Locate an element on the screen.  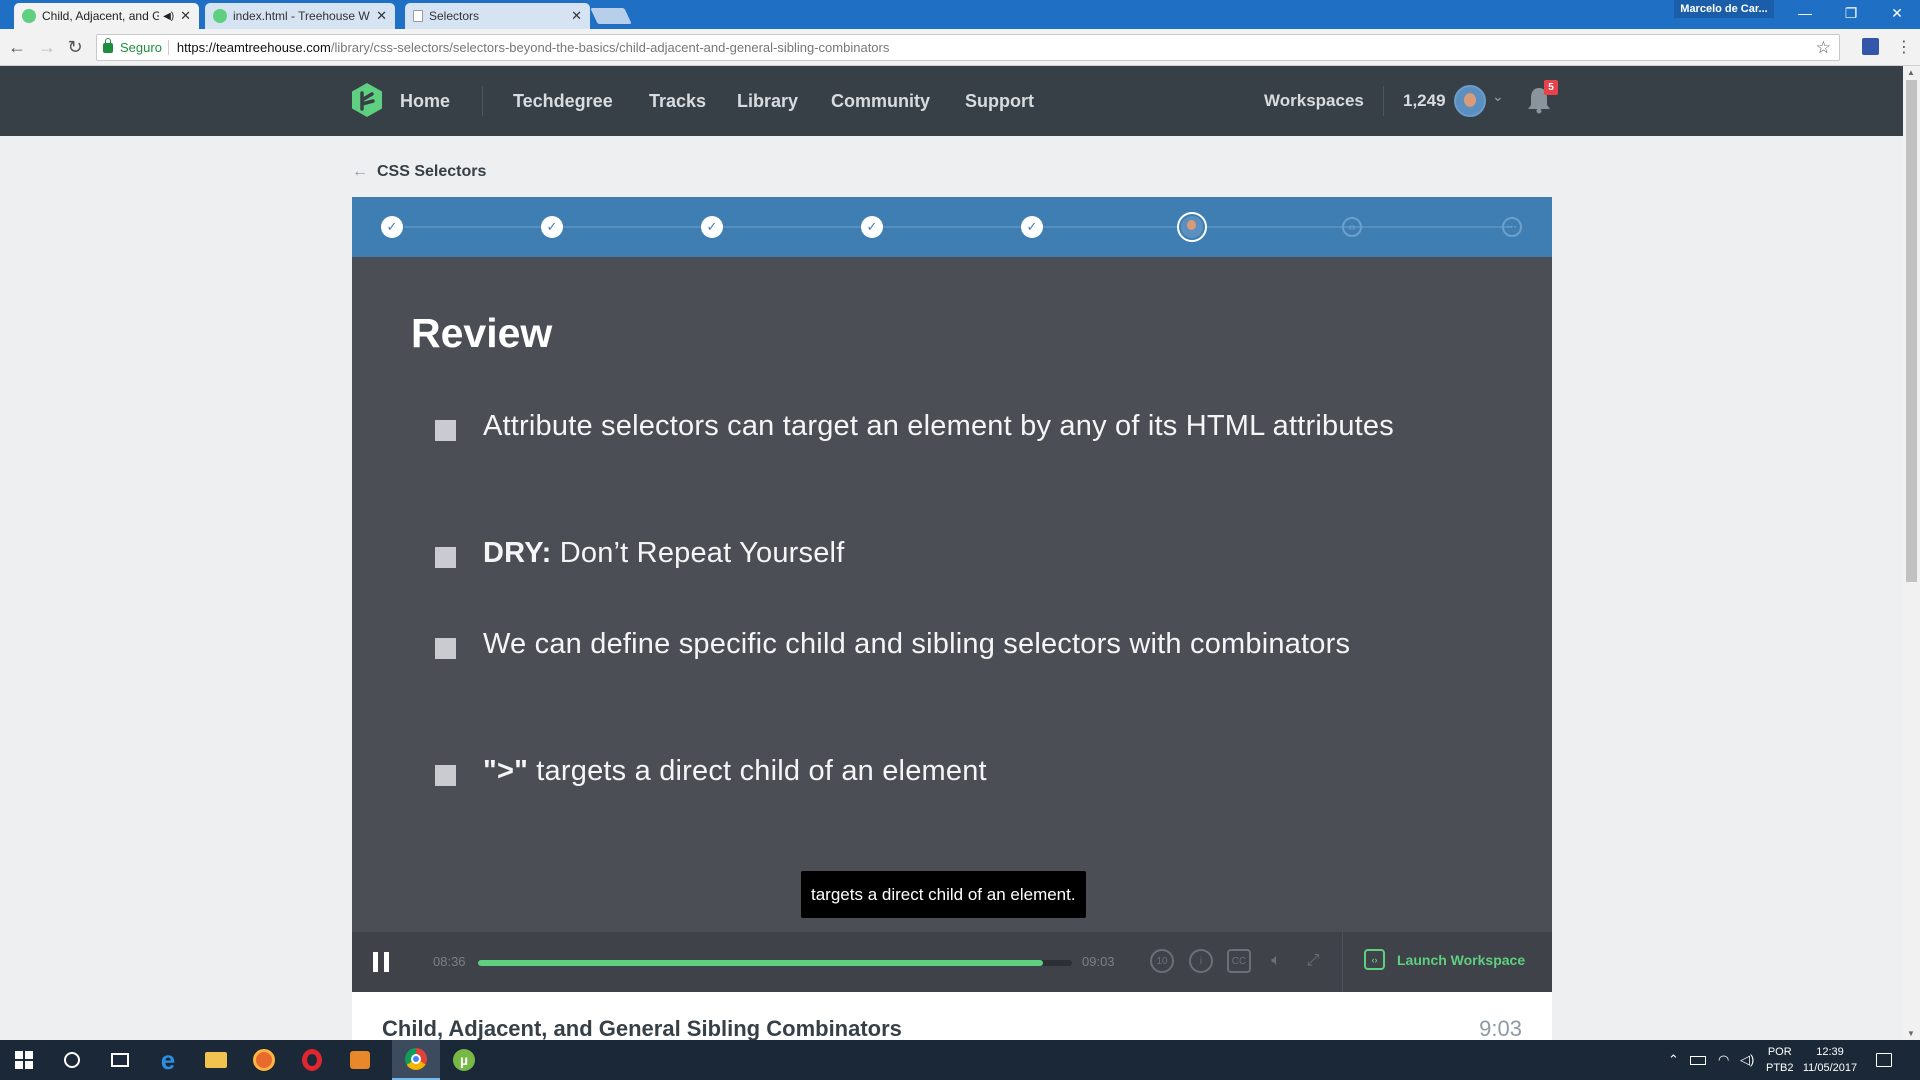
minimize-icon: — is located at coordinates (1805, 13).